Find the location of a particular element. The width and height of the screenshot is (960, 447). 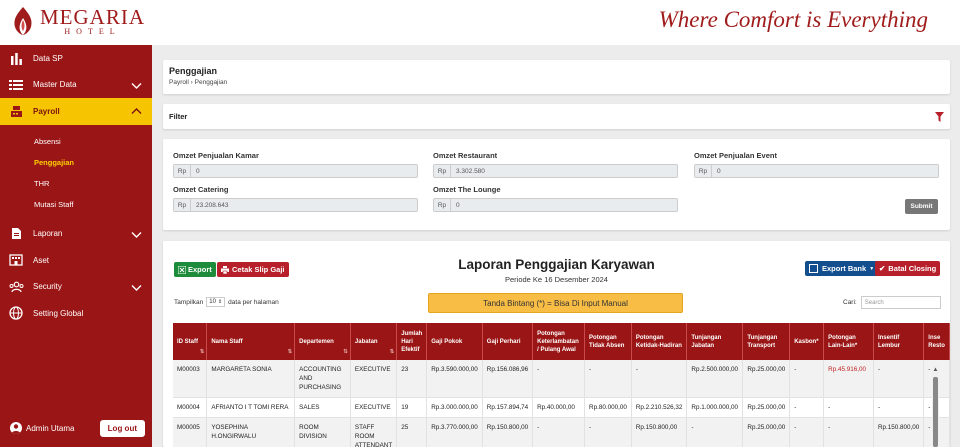

col-header: Gaji Pokok is located at coordinates (454, 341).